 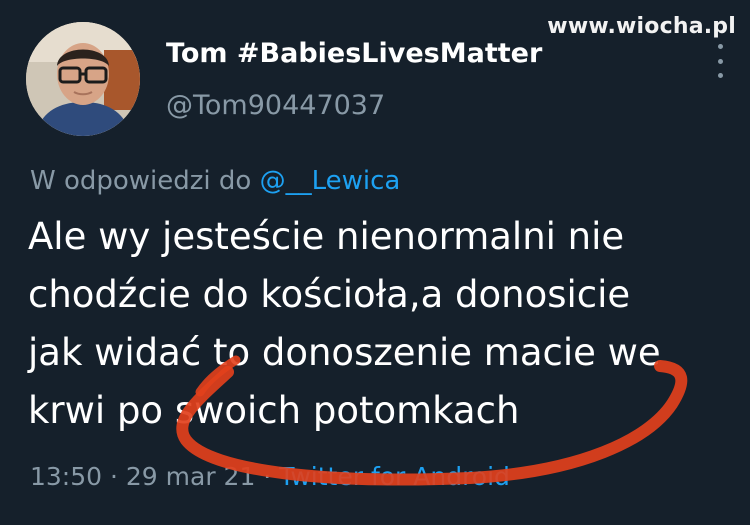 I want to click on profile-photo-icon, so click(x=83, y=79).